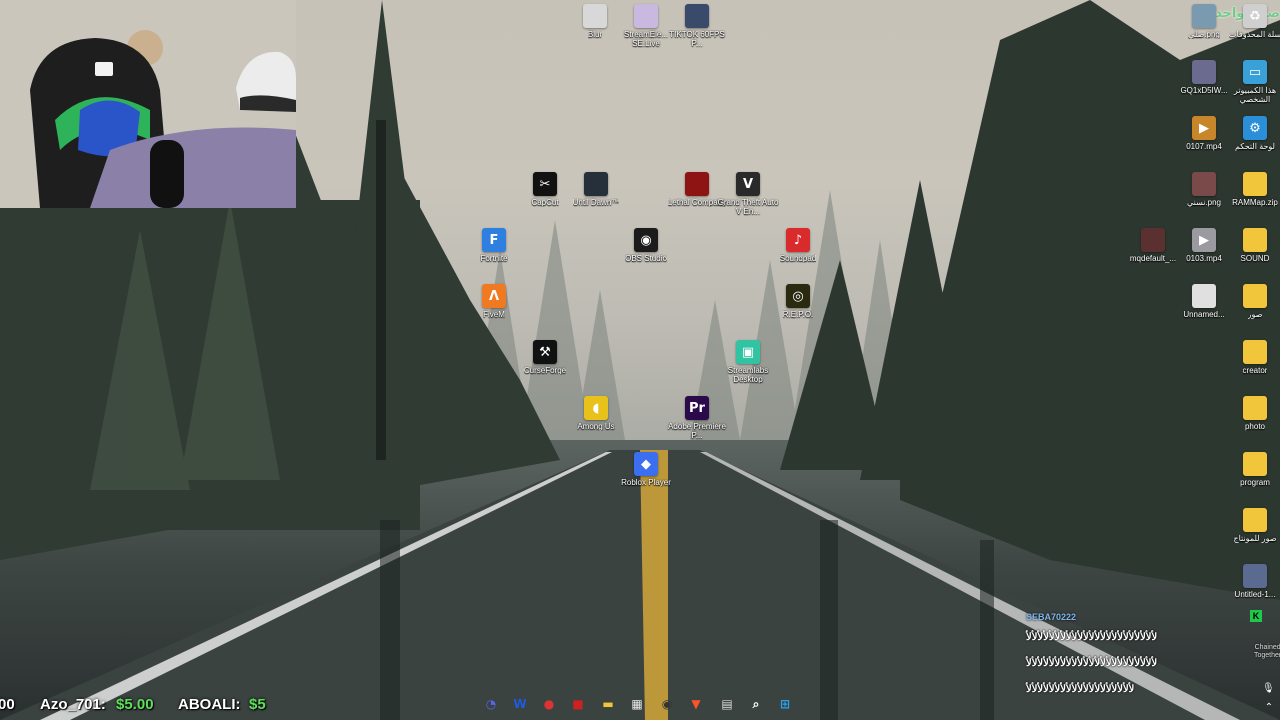 The image size is (1280, 720). I want to click on chat-username: SEBA70222, so click(1051, 617).